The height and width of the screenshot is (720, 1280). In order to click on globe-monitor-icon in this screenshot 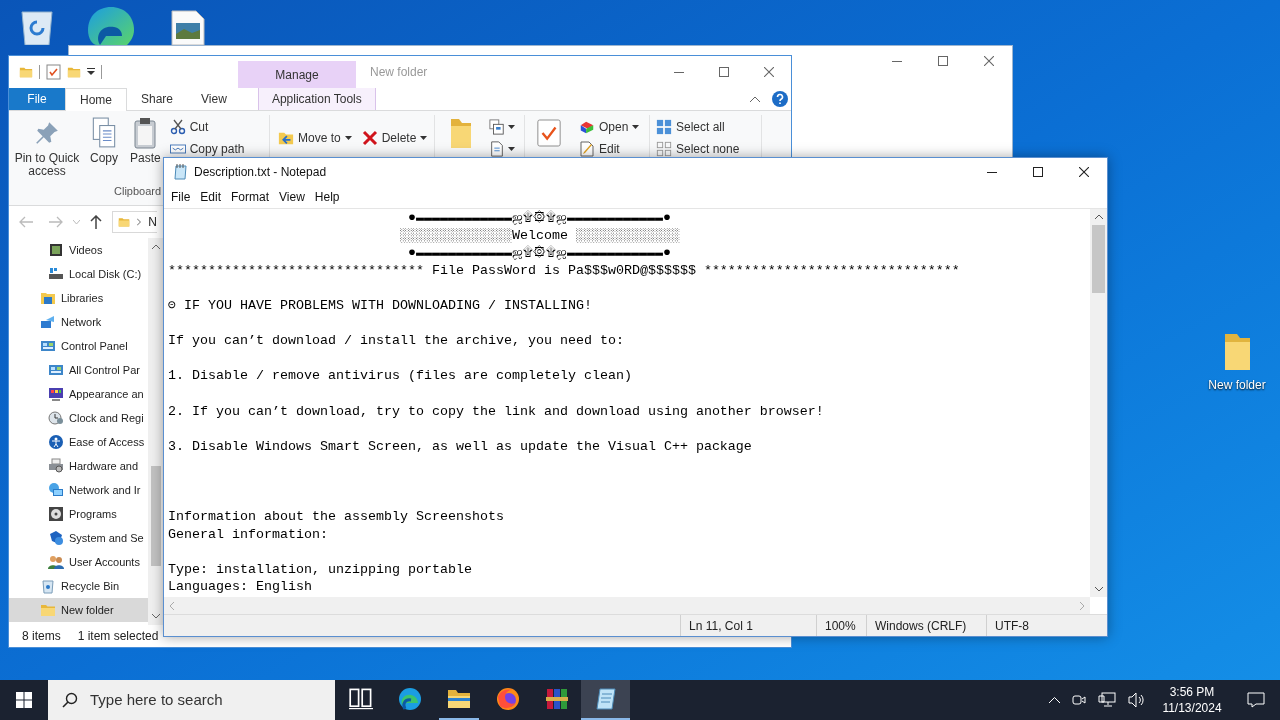, I will do `click(56, 490)`.